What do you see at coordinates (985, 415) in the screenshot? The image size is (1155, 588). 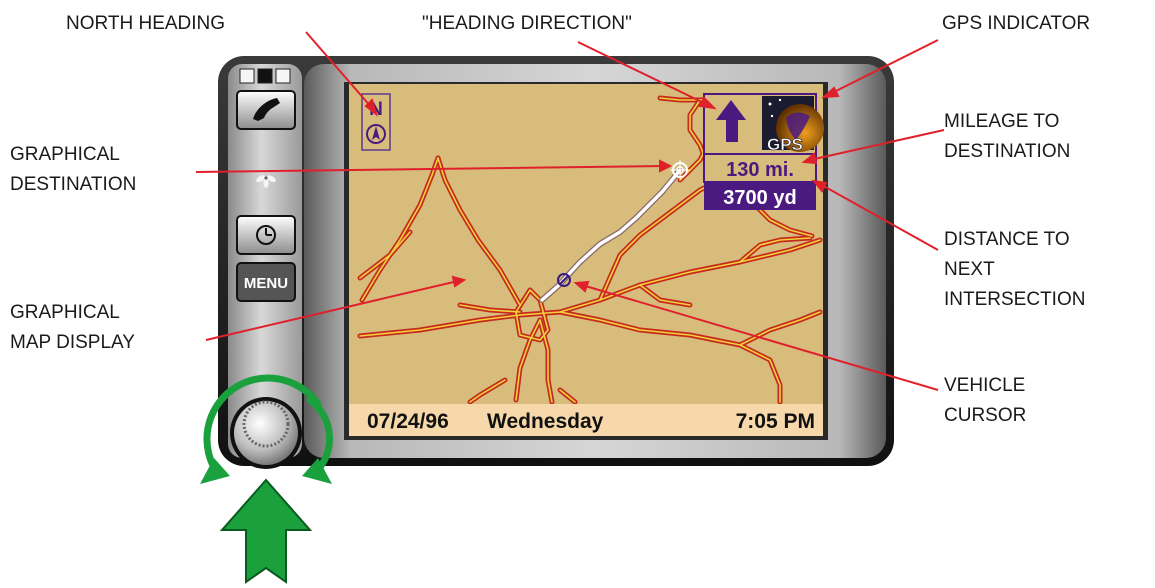 I see `callout-vehicle-cursor-line2: CURSOR` at bounding box center [985, 415].